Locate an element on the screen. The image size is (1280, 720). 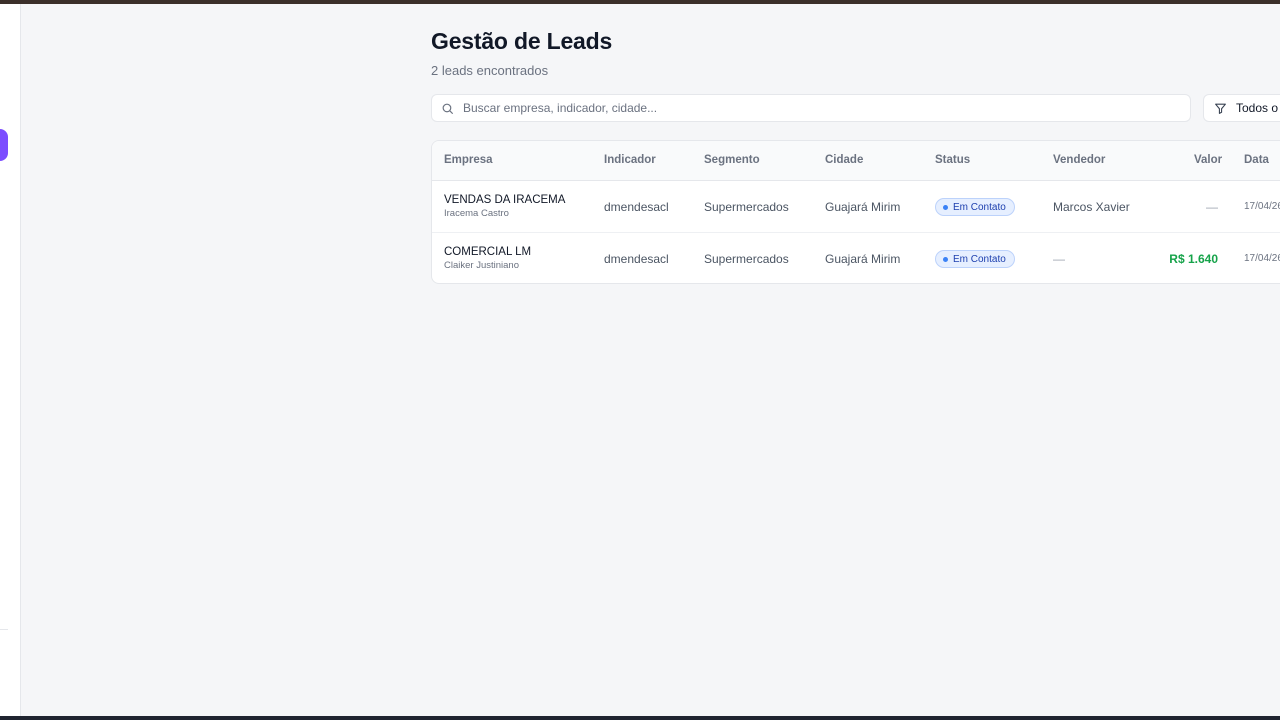
vendedor-cell: — is located at coordinates (1059, 259).